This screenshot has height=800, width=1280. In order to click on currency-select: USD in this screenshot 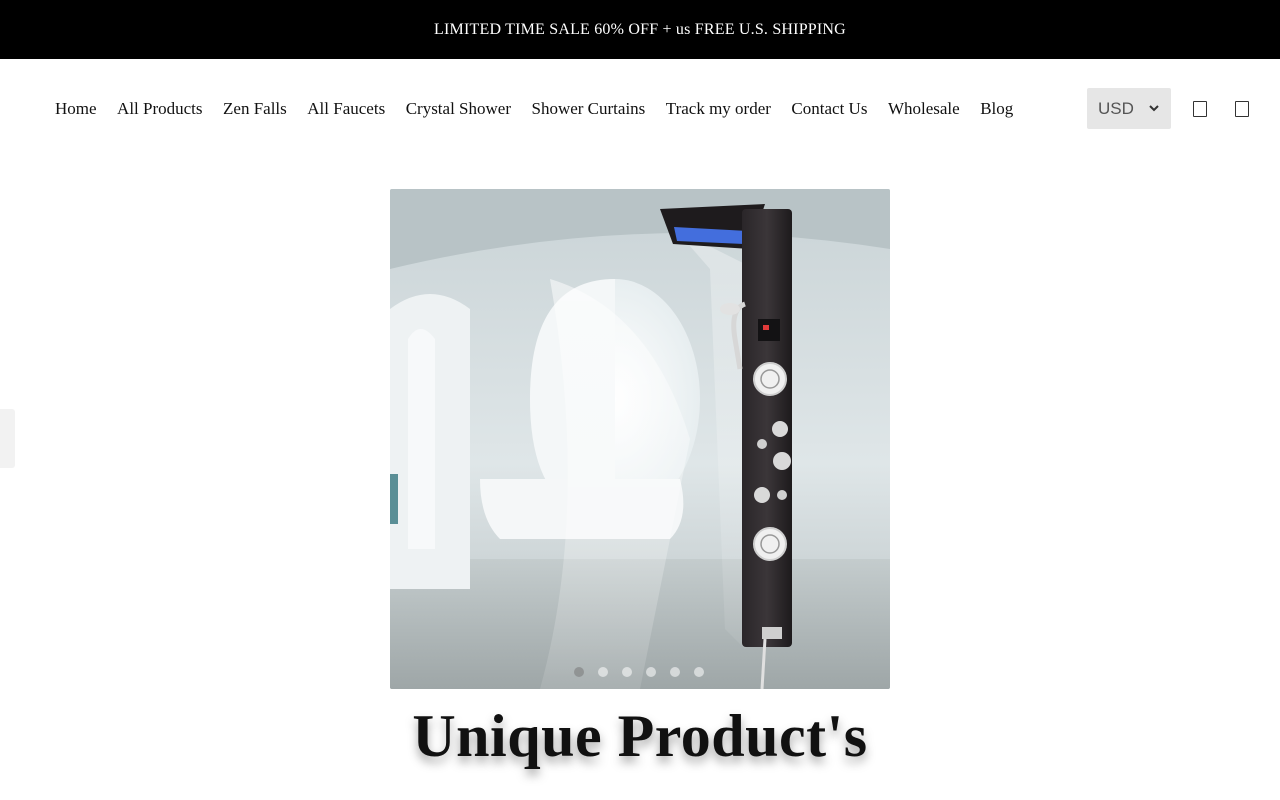, I will do `click(1129, 108)`.